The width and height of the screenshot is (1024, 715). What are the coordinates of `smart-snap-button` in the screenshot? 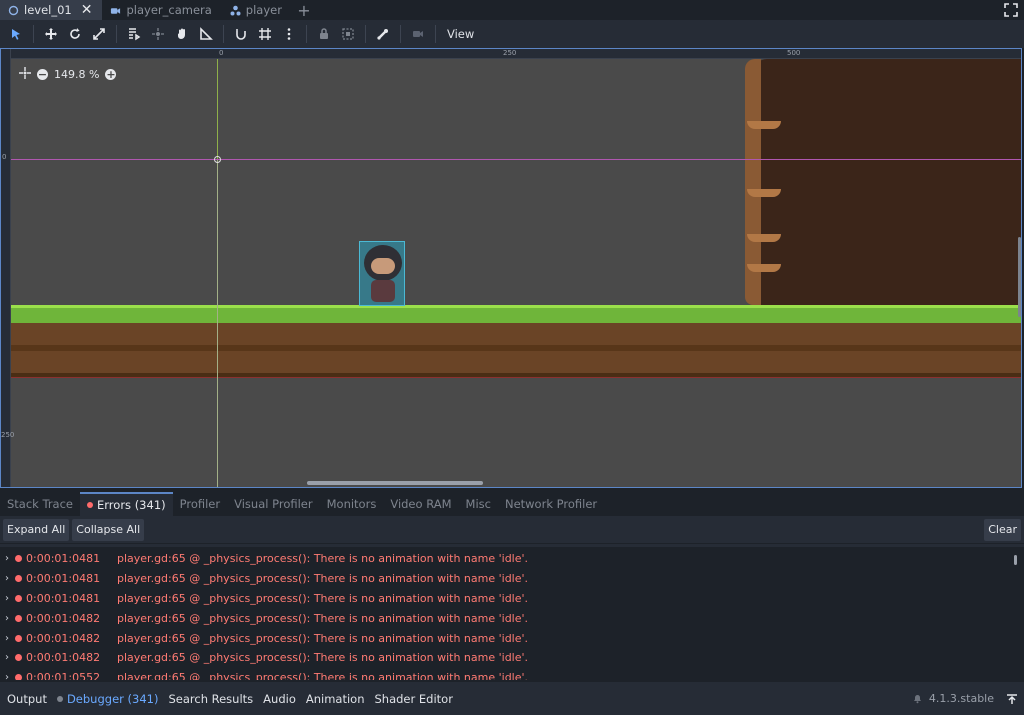 It's located at (241, 34).